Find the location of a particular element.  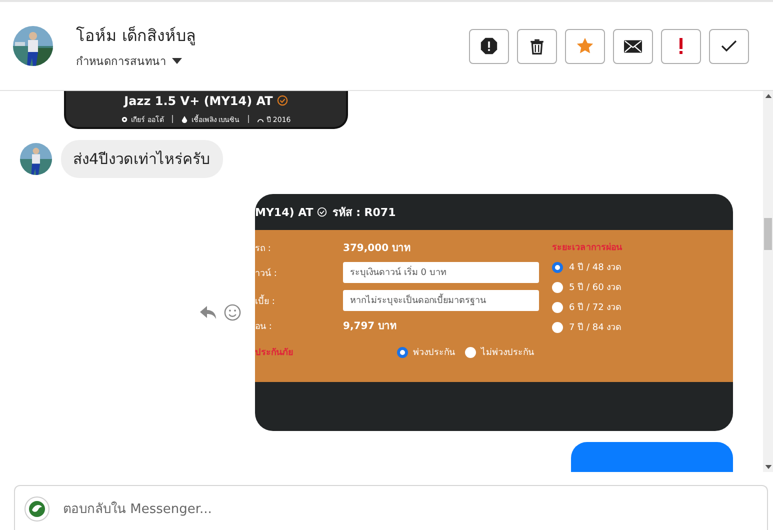

amount-text: 9,797 บาท is located at coordinates (370, 326).